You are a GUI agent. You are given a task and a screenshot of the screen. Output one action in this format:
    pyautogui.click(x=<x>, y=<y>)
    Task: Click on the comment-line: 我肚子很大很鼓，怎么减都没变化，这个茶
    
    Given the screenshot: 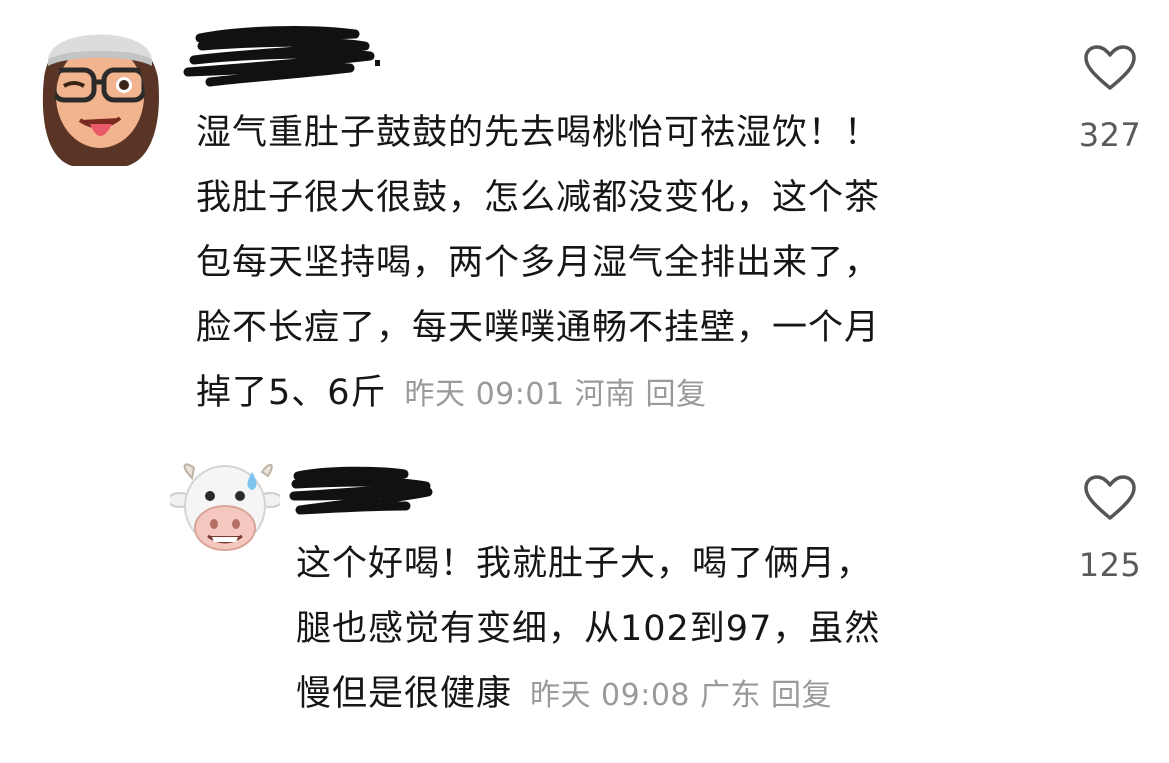 What is the action you would take?
    pyautogui.click(x=538, y=198)
    